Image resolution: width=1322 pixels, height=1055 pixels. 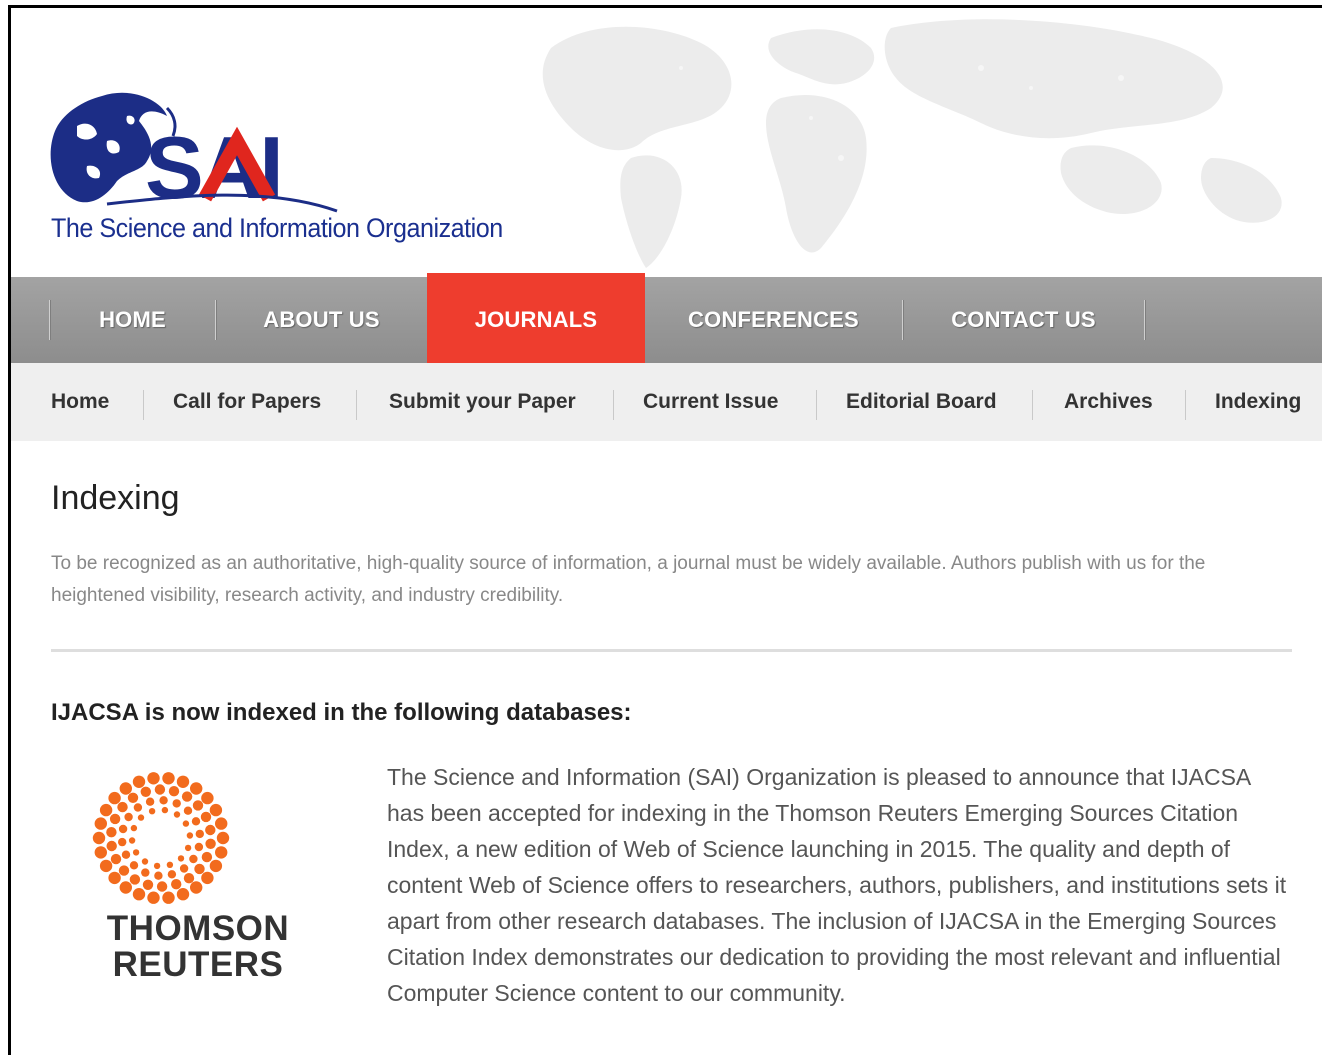 What do you see at coordinates (247, 402) in the screenshot?
I see `subnav-call-for-papers: Call for Papers` at bounding box center [247, 402].